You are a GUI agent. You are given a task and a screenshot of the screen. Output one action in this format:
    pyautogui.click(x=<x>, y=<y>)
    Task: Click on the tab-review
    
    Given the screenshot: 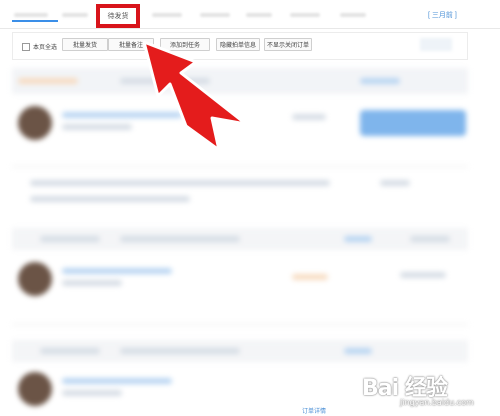 What is the action you would take?
    pyautogui.click(x=353, y=15)
    